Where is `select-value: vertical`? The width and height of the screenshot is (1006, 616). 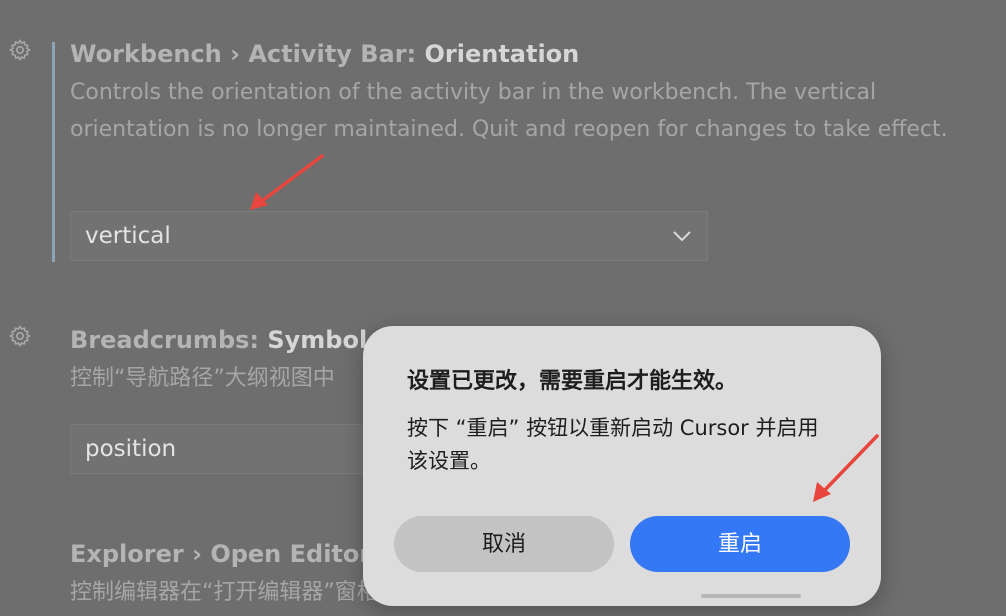 select-value: vertical is located at coordinates (128, 236).